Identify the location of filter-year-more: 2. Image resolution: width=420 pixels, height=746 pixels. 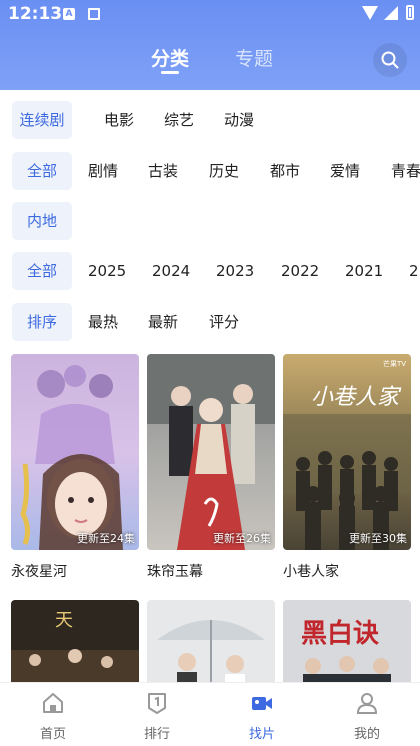
(414, 271).